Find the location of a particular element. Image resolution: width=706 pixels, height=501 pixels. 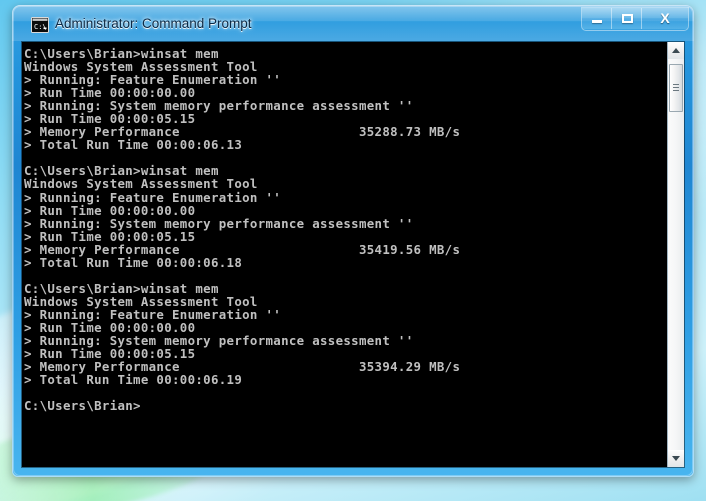

scrollbar-down-arrow-button is located at coordinates (676, 458).